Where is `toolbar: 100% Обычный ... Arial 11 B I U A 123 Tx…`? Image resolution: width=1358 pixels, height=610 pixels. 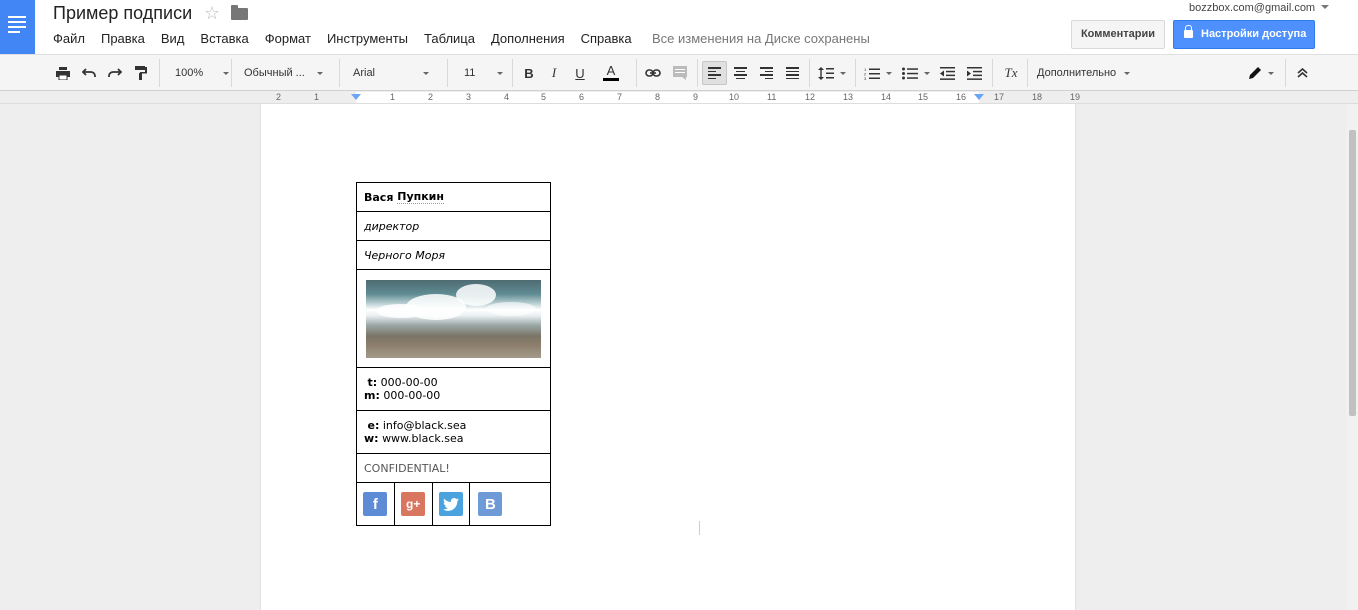 toolbar: 100% Обычный ... Arial 11 B I U A 123 Tx… is located at coordinates (679, 72).